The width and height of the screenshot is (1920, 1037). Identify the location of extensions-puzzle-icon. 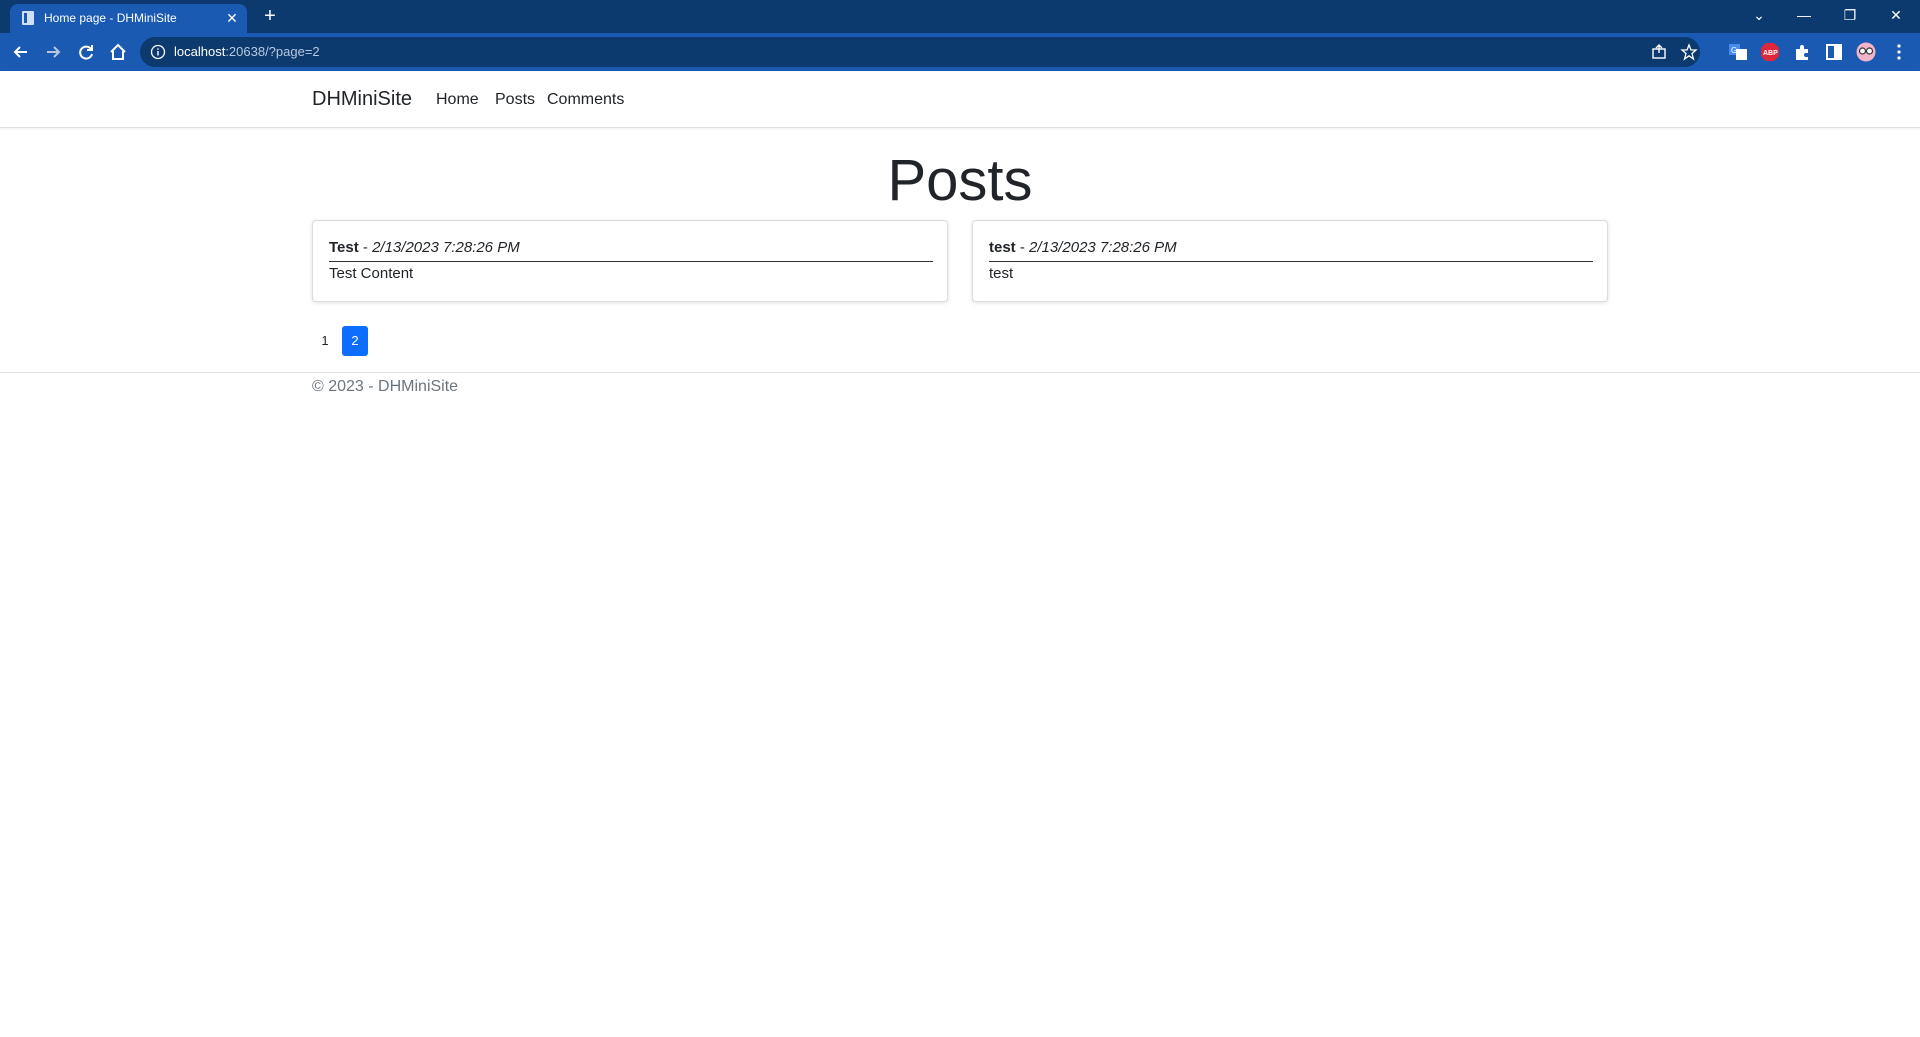
(1802, 52).